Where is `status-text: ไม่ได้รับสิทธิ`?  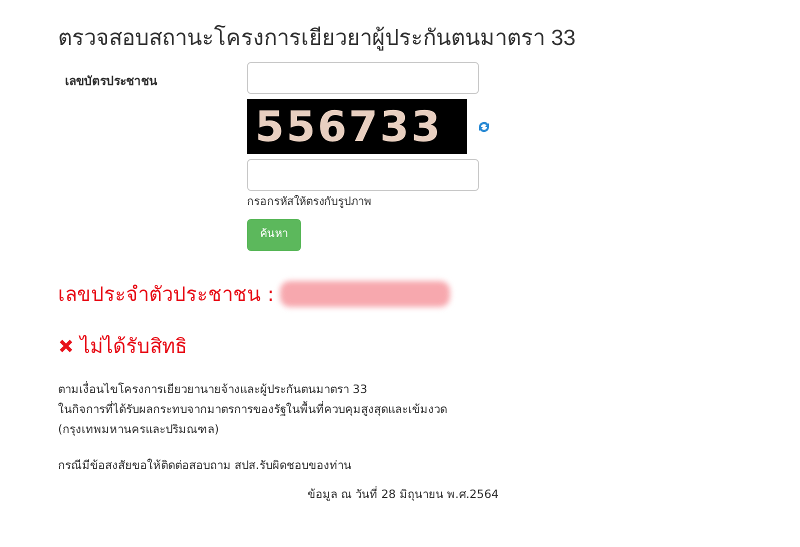 status-text: ไม่ได้รับสิทธิ is located at coordinates (133, 346).